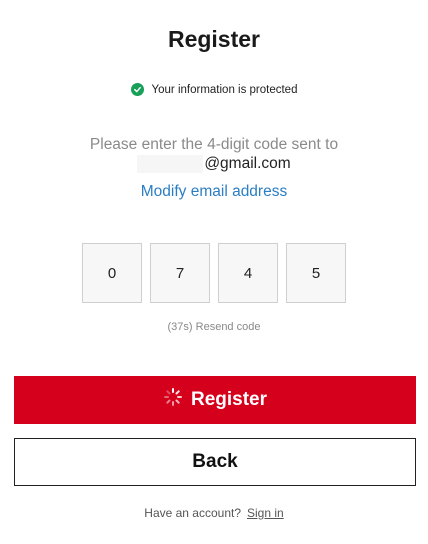  Describe the element at coordinates (316, 273) in the screenshot. I see `code-digit-4: 5` at that location.